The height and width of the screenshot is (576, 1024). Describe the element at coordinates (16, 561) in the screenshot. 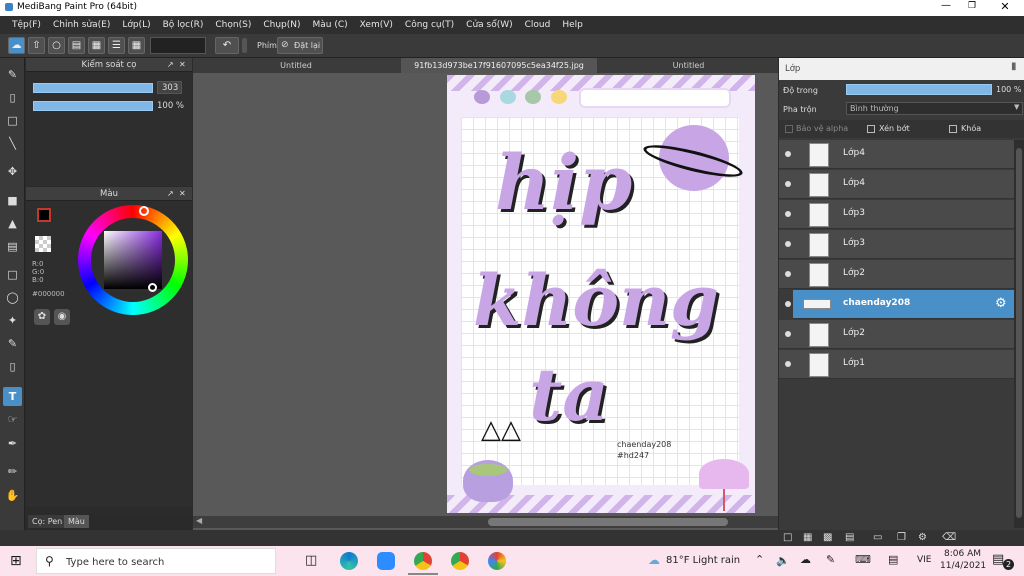

I see `windows-start-icon: ⊞` at that location.